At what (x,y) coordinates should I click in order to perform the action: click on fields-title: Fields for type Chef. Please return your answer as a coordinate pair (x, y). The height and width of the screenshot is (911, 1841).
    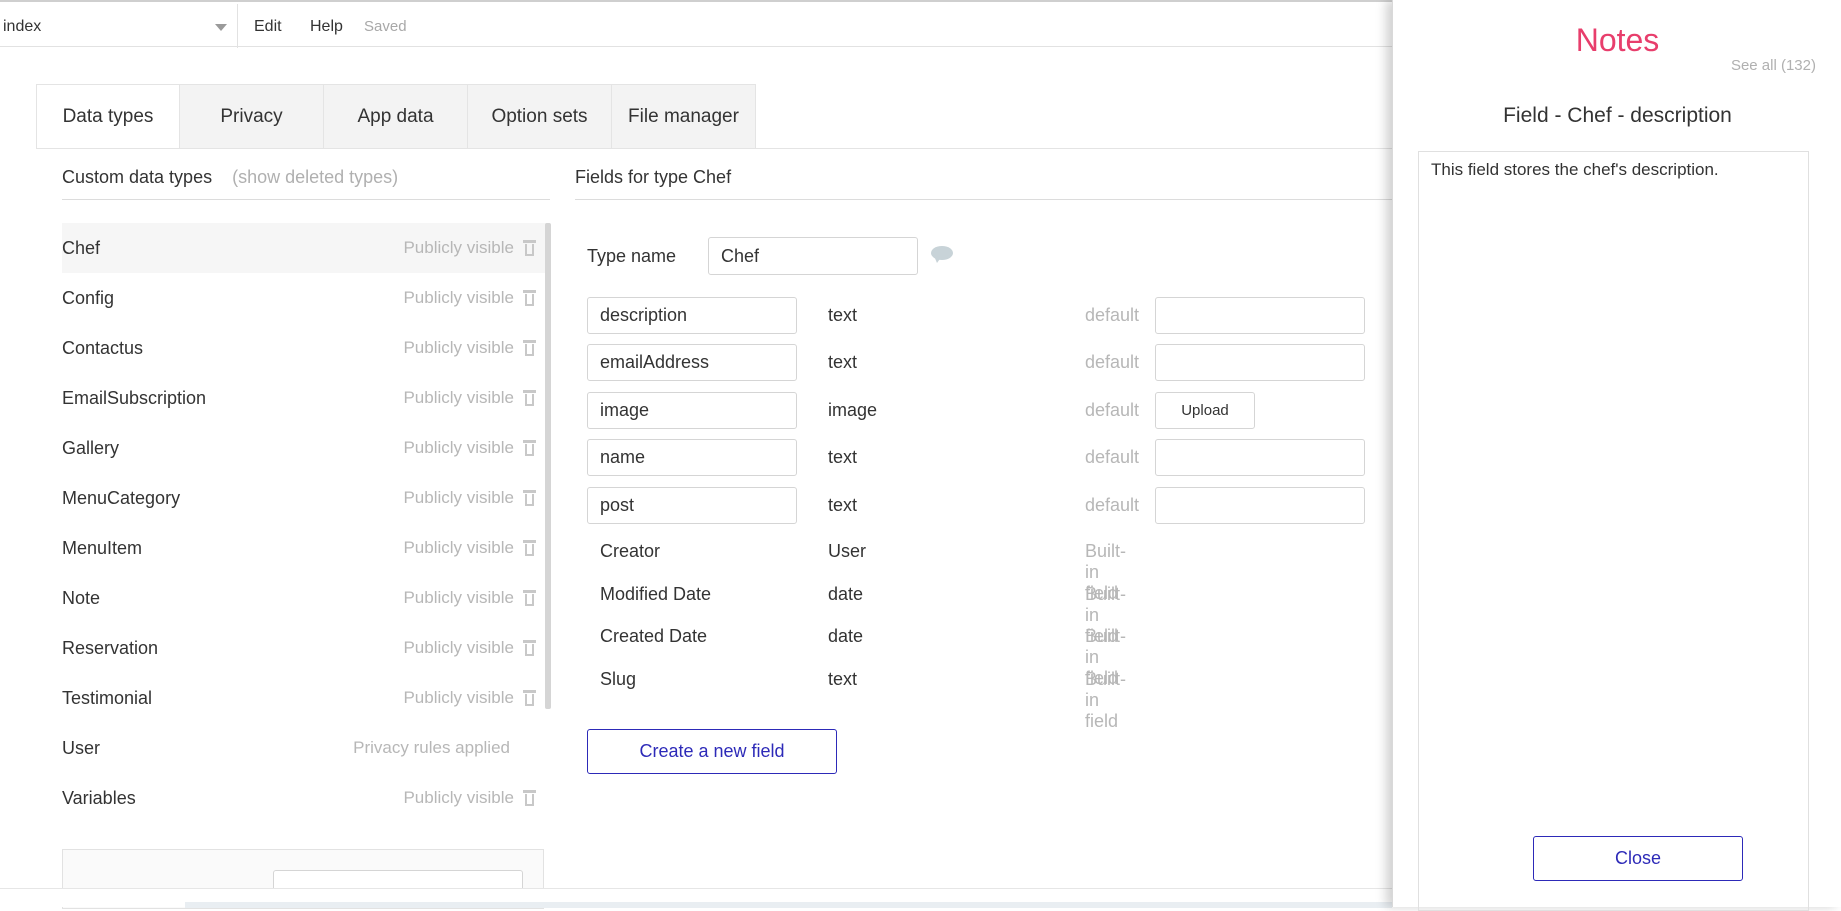
    Looking at the image, I should click on (653, 176).